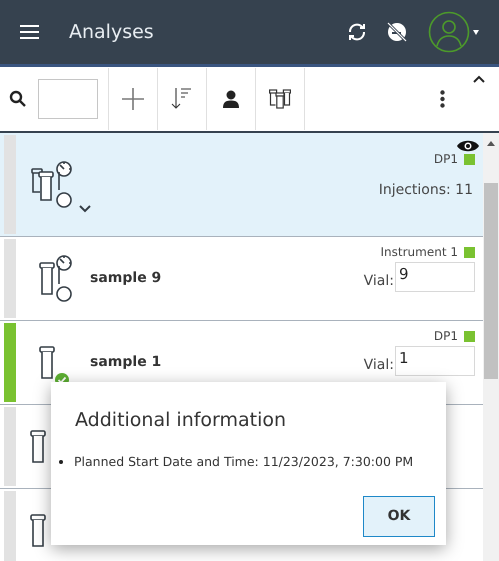 The width and height of the screenshot is (499, 561). I want to click on scrollbar, so click(491, 347).